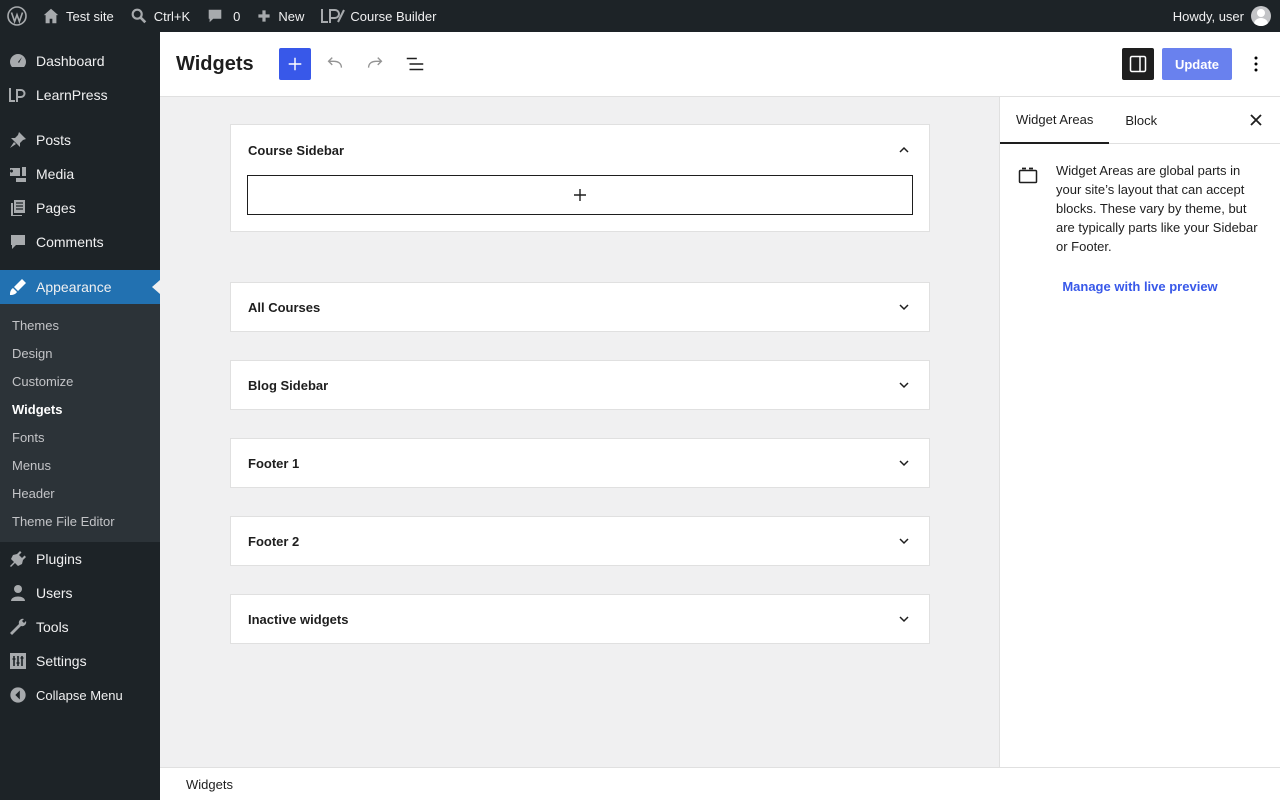 The image size is (1280, 800). What do you see at coordinates (70, 242) in the screenshot?
I see `menu-comments-label: Comments` at bounding box center [70, 242].